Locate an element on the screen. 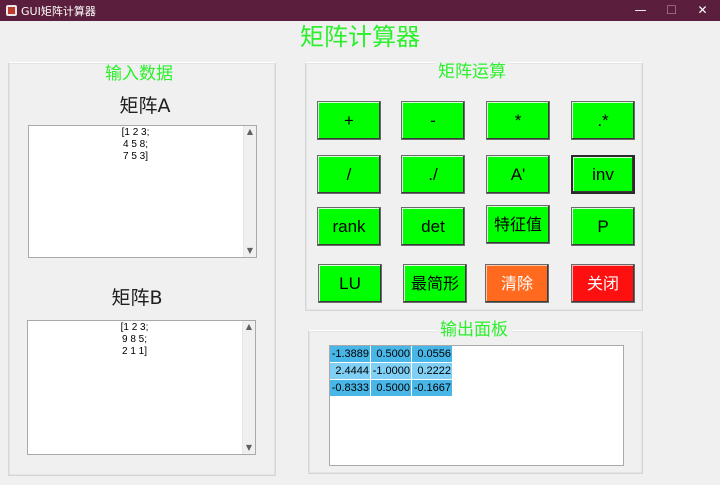 The image size is (720, 485). window-title: GUI矩阵计算器 is located at coordinates (58, 11).